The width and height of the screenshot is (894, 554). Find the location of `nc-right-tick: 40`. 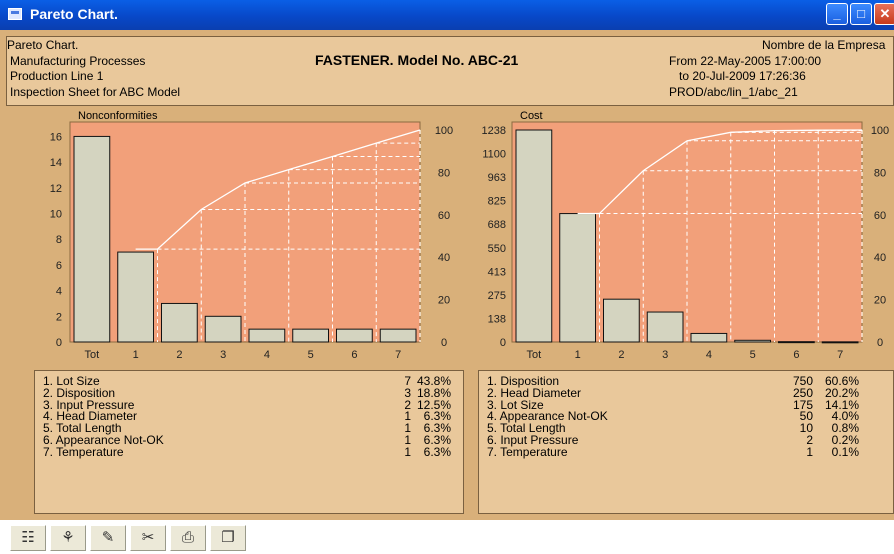

nc-right-tick: 40 is located at coordinates (444, 258).